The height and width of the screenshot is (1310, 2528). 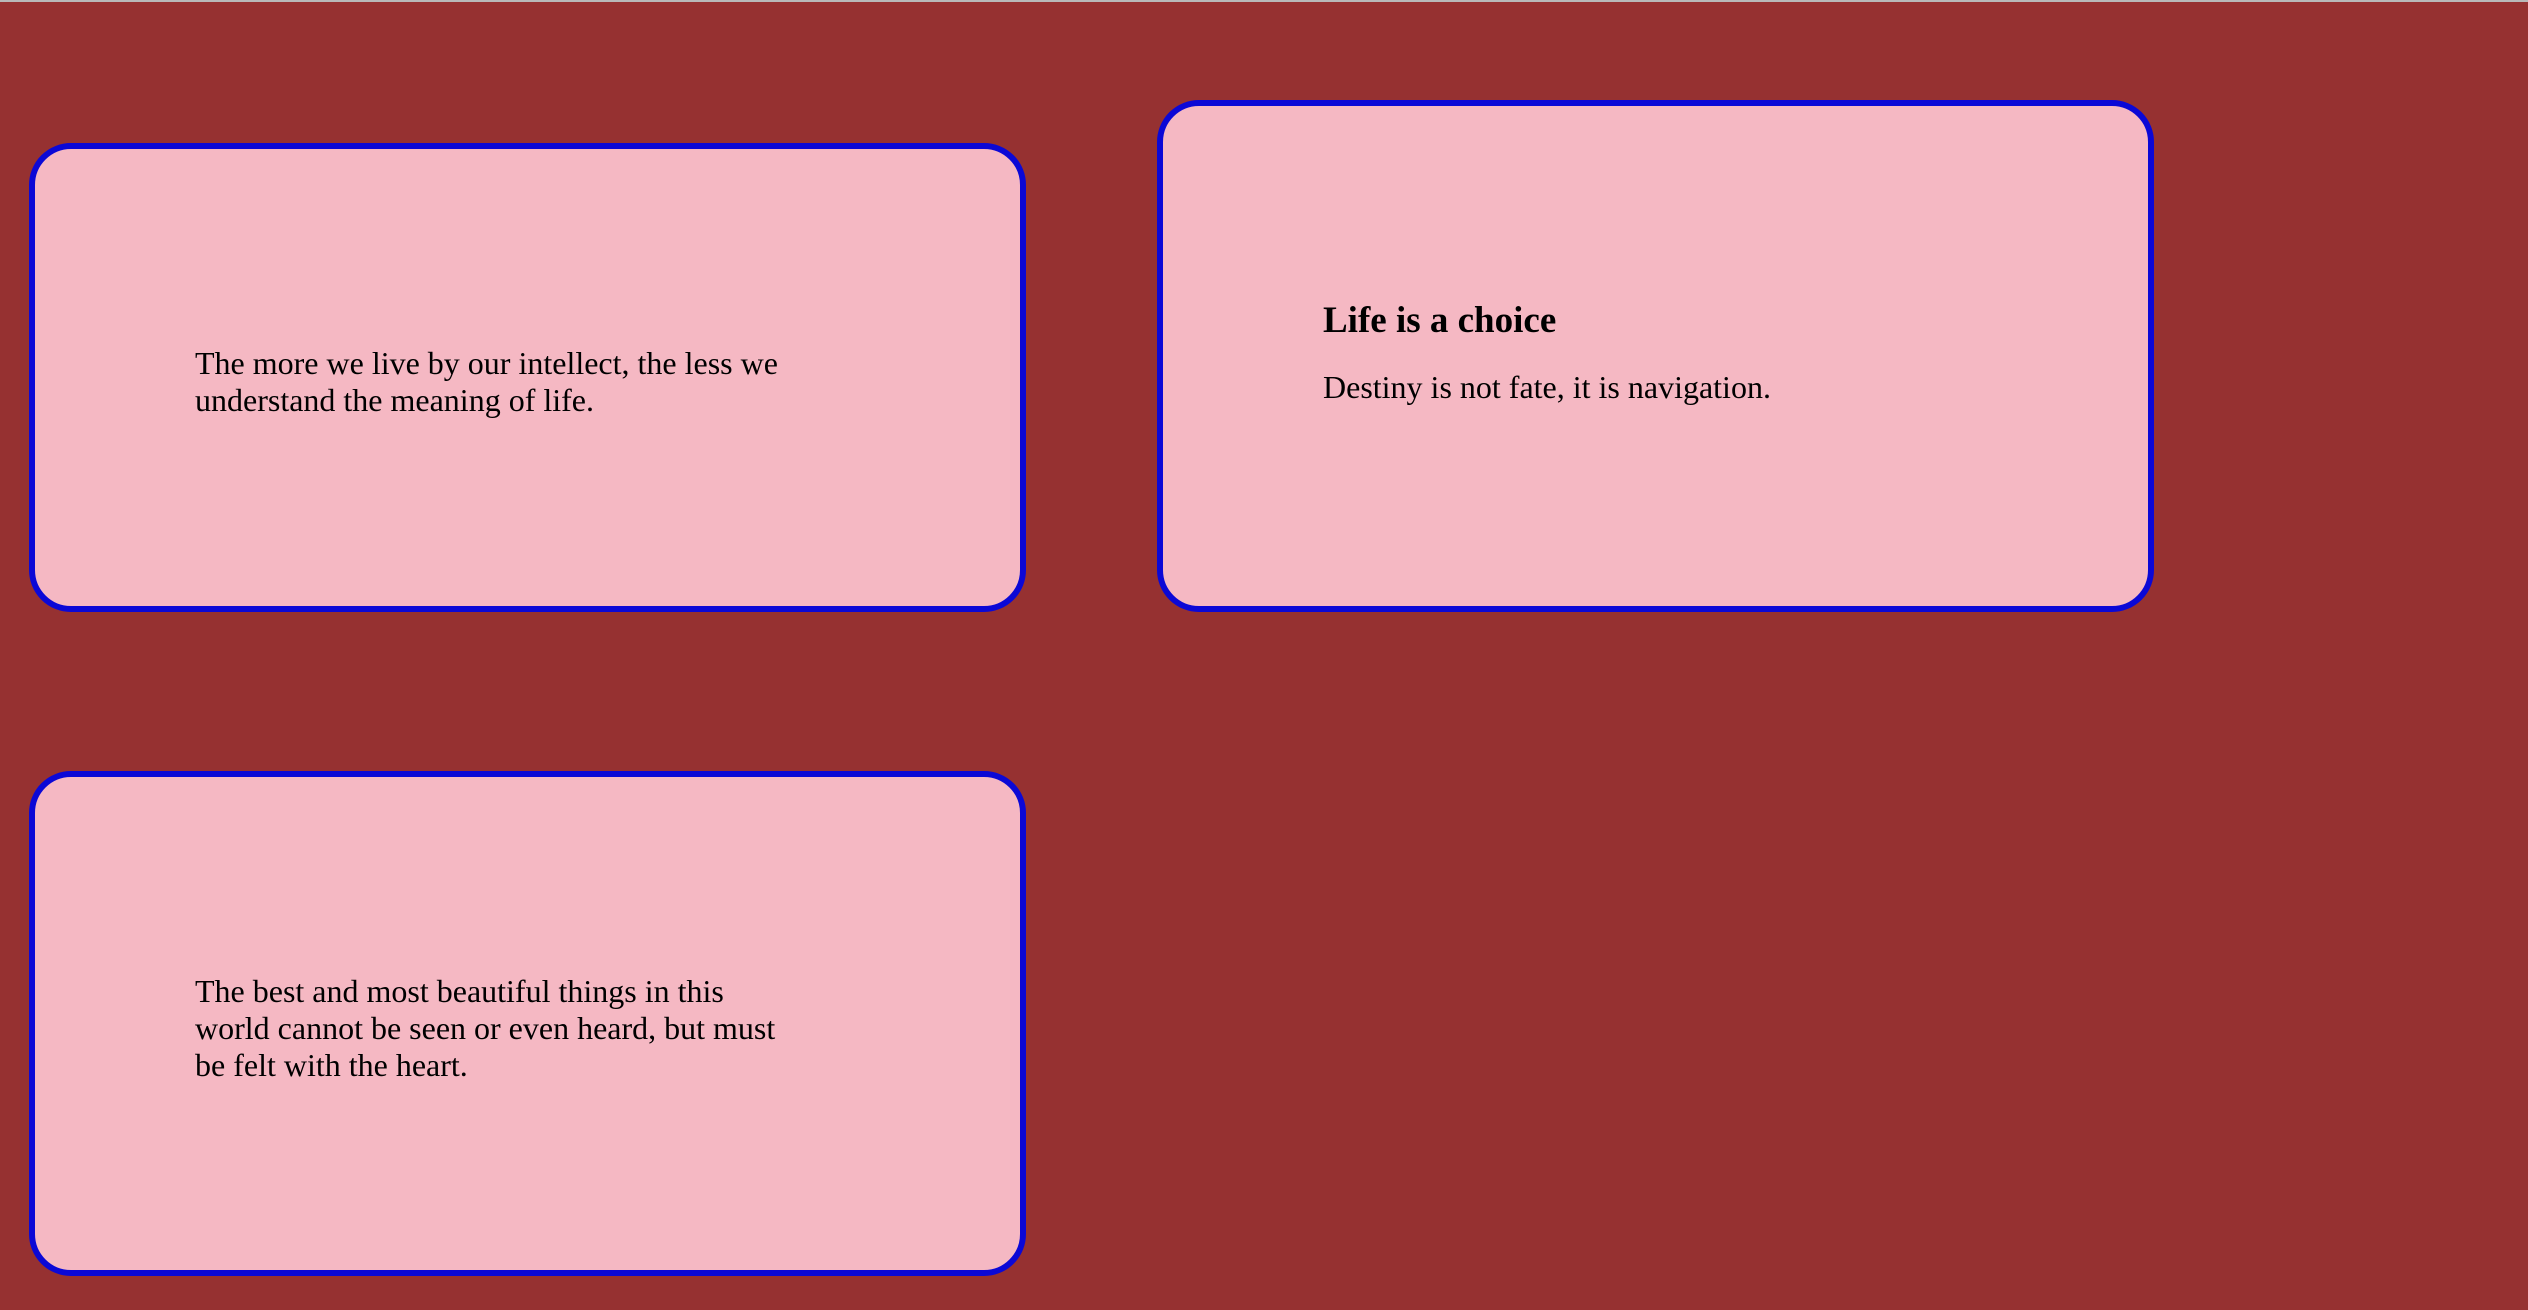 I want to click on quote-text: Destiny is not fate, it is navigation., so click(x=1547, y=387).